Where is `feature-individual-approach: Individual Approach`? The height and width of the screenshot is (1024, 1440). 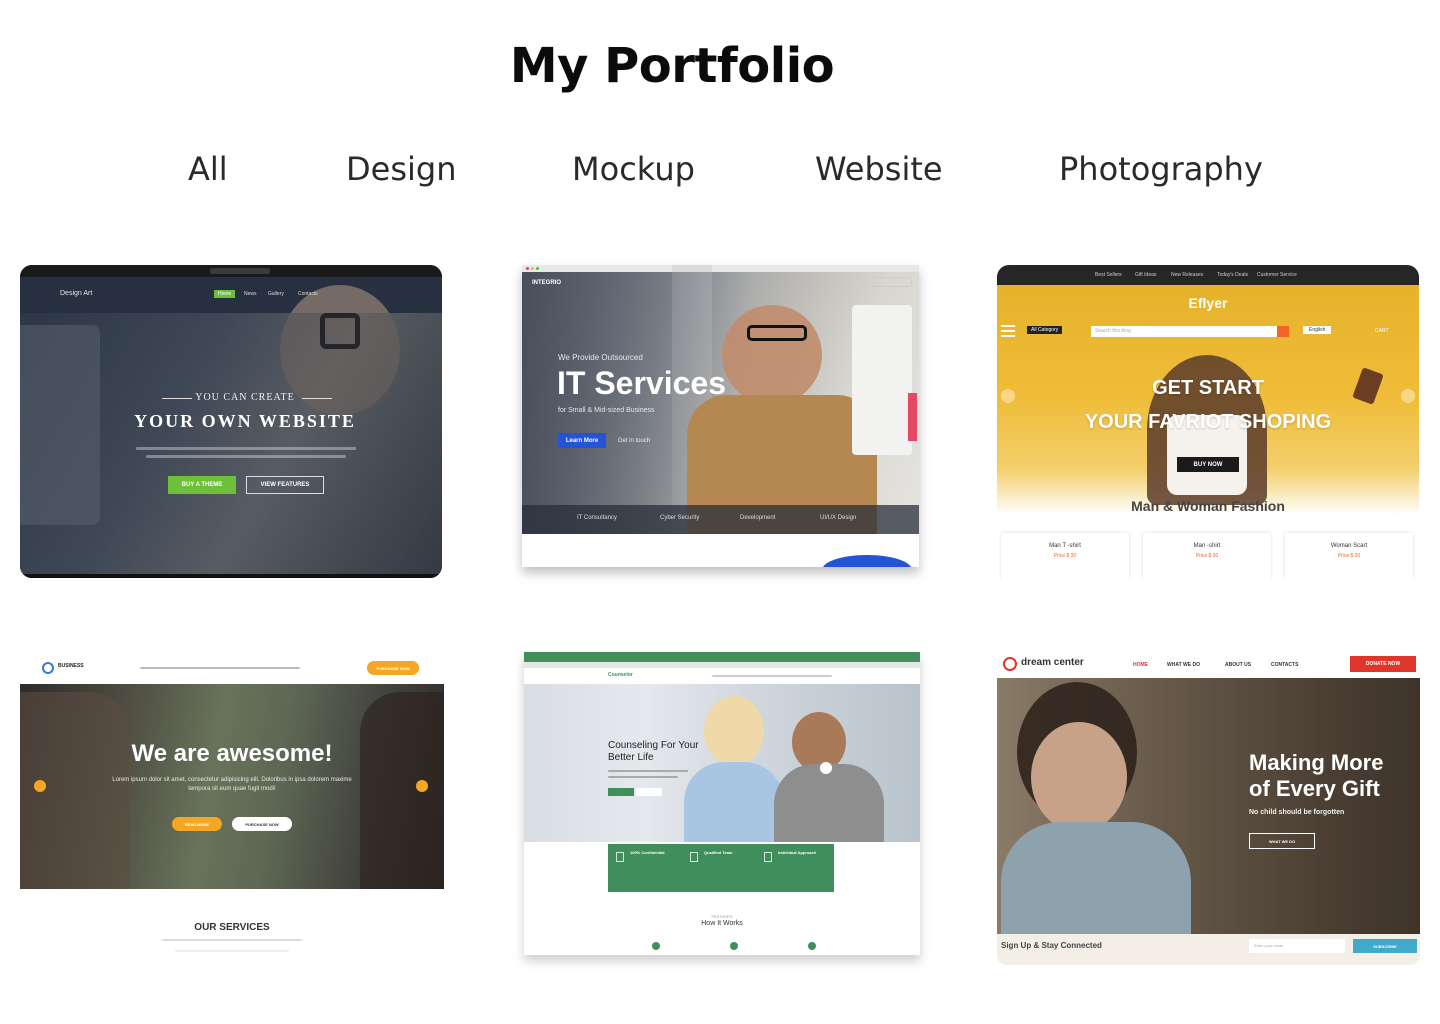 feature-individual-approach: Individual Approach is located at coordinates (797, 852).